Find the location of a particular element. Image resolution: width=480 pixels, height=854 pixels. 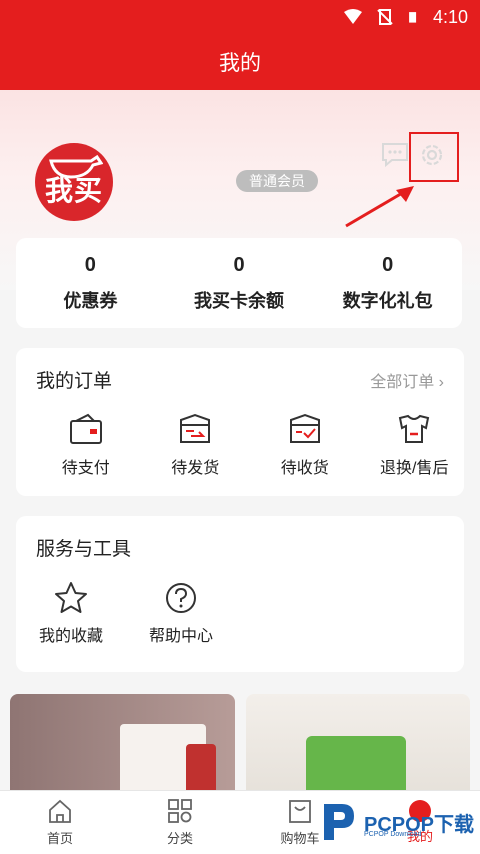

tab-label: 购物车 is located at coordinates (300, 838).